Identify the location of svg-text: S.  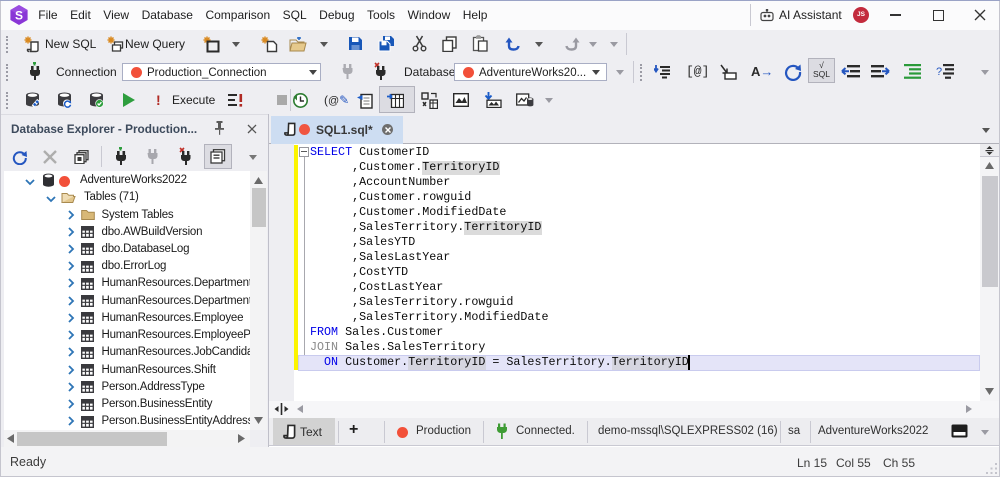
(19, 16).